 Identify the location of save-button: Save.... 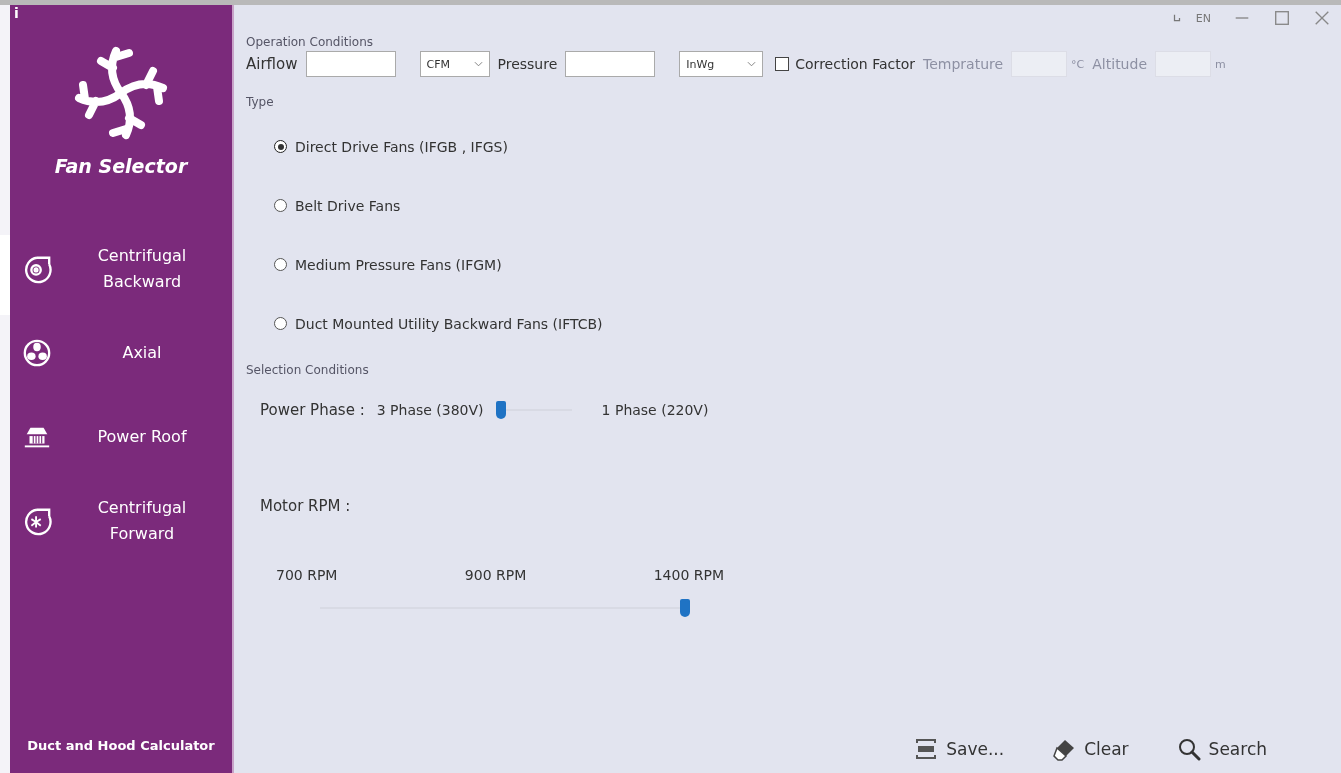
(959, 749).